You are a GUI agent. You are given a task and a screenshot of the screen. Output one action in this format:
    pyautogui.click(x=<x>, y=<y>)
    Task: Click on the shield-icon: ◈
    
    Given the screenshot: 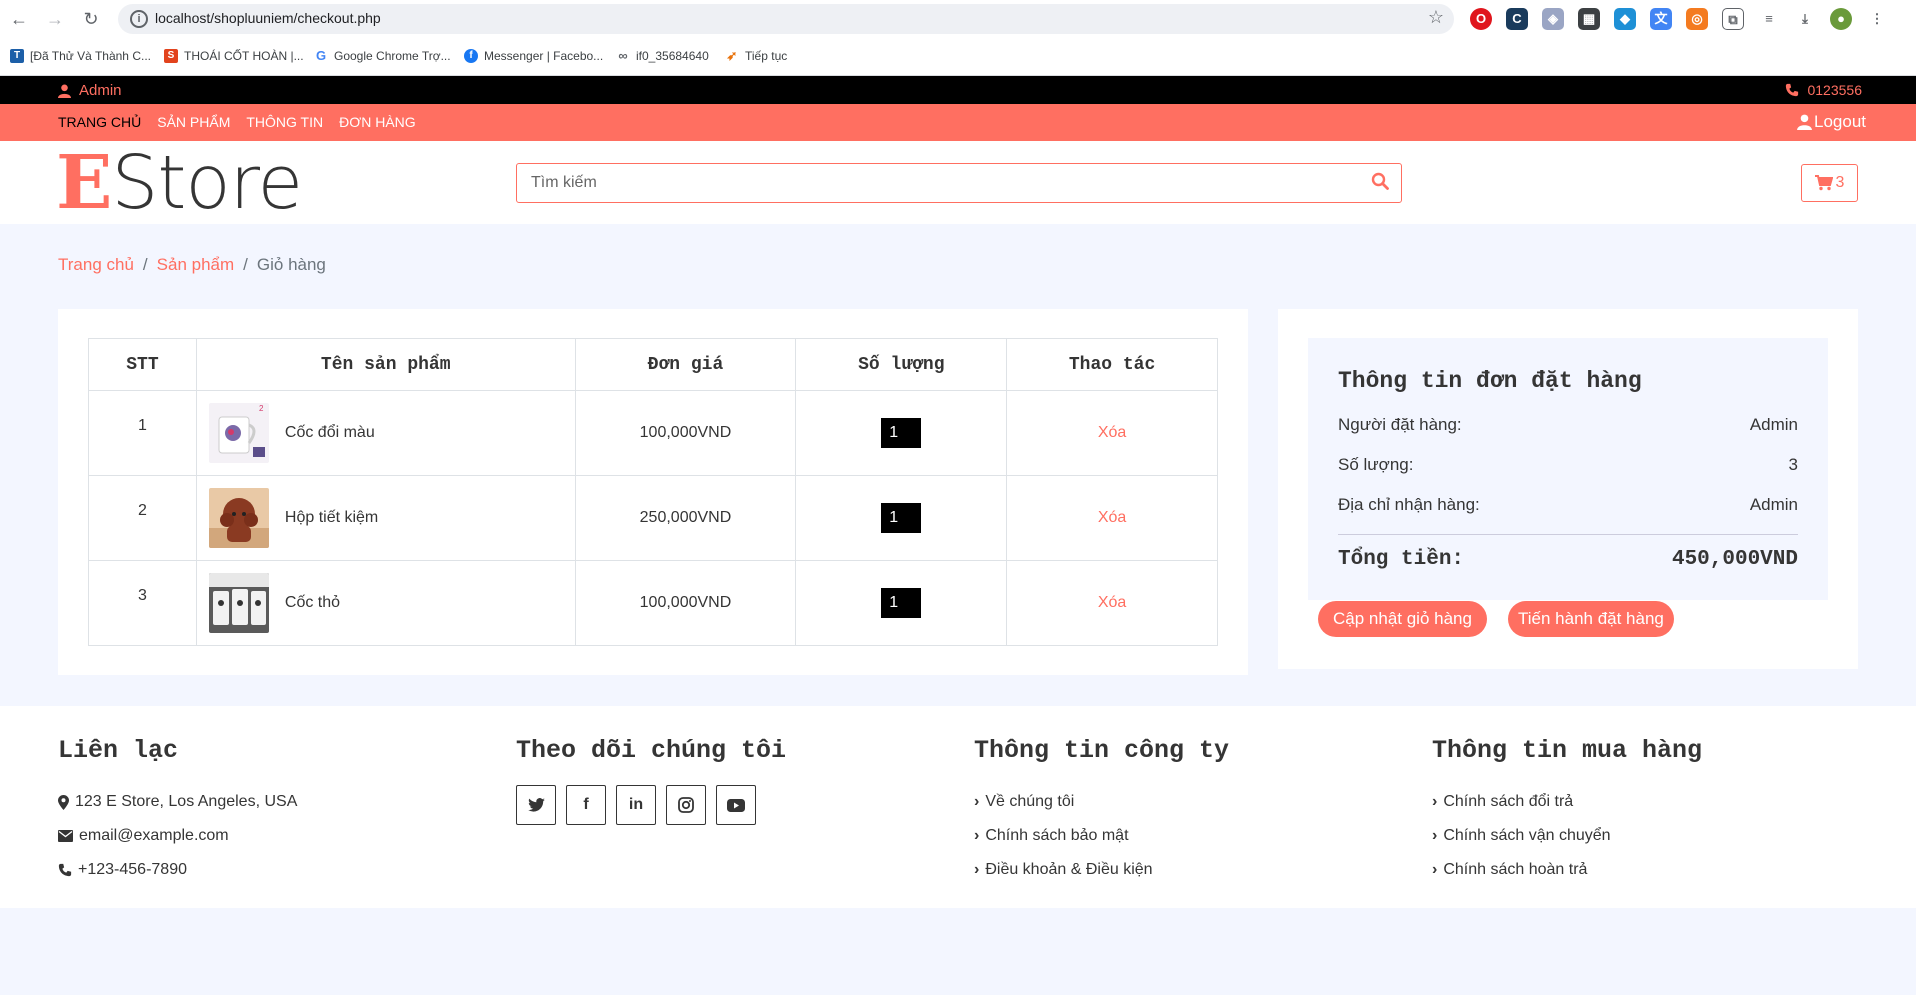 What is the action you would take?
    pyautogui.click(x=1553, y=19)
    